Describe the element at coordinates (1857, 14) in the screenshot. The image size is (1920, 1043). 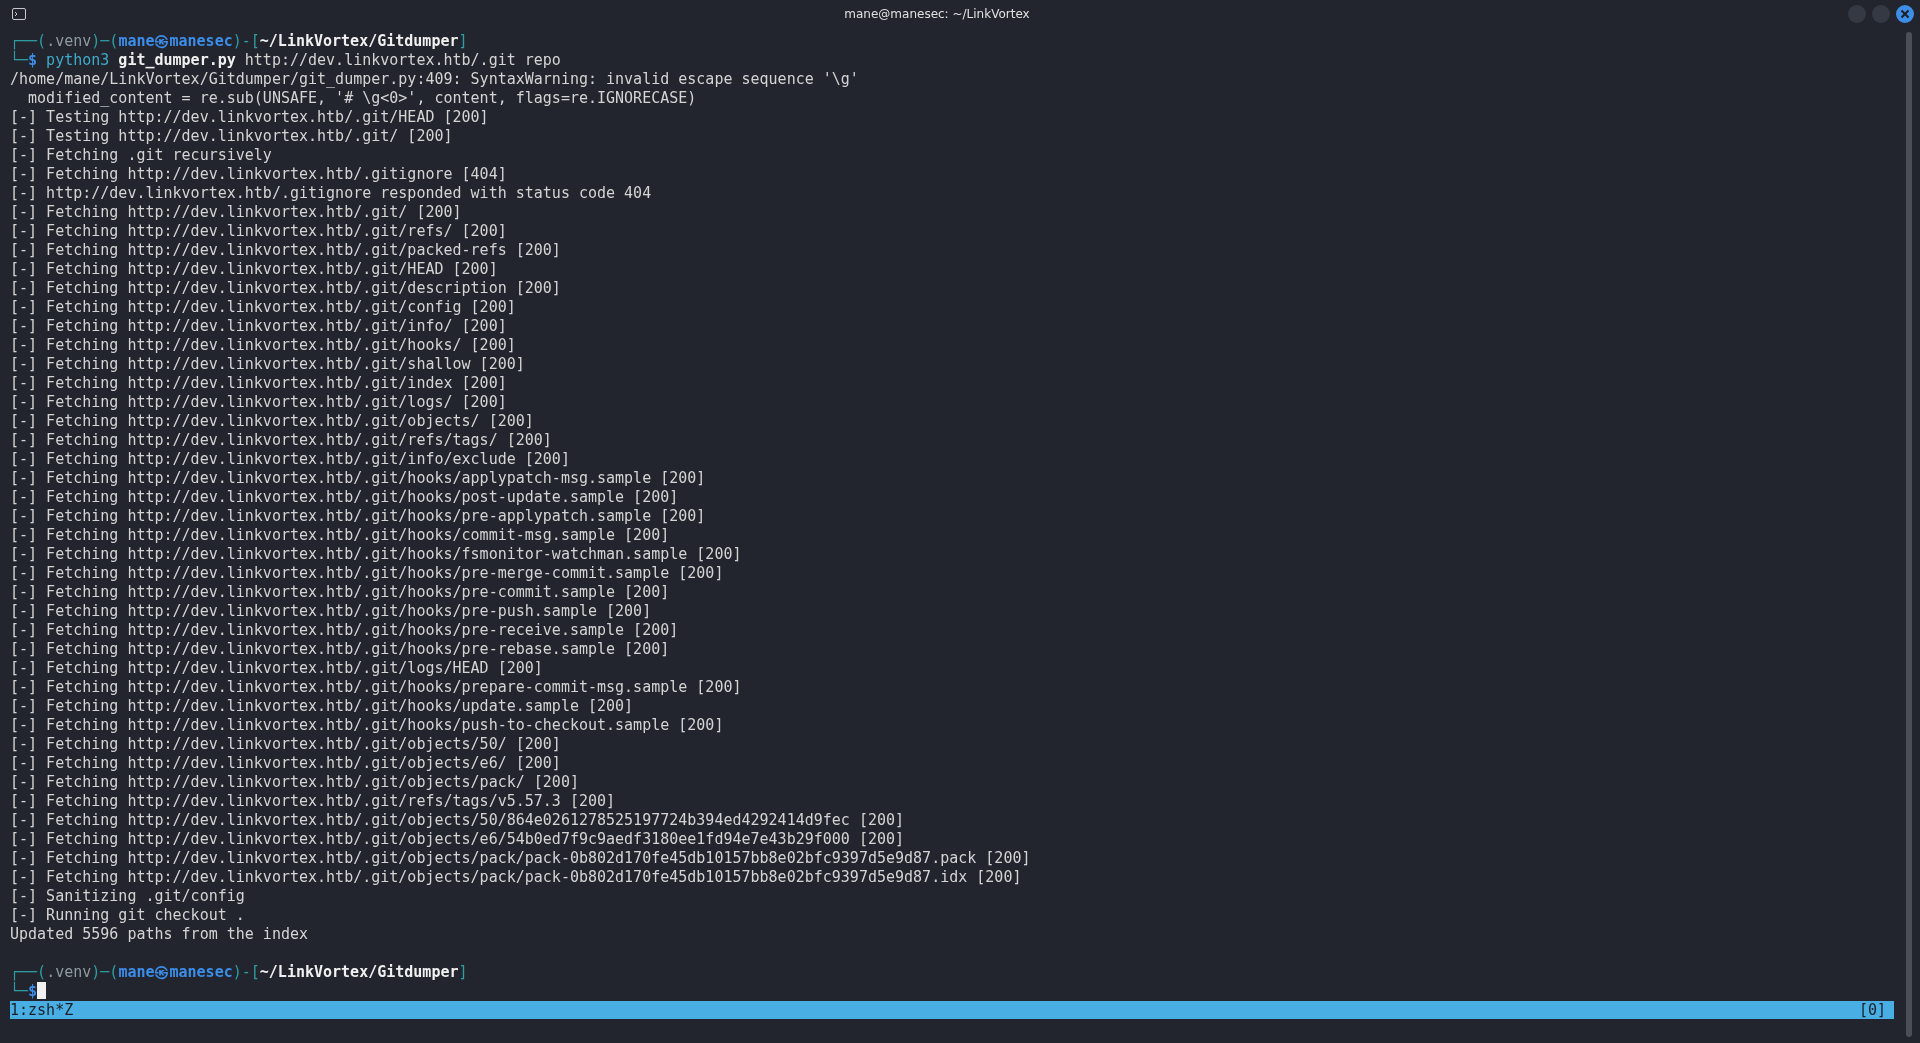
I see `minimize-button` at that location.